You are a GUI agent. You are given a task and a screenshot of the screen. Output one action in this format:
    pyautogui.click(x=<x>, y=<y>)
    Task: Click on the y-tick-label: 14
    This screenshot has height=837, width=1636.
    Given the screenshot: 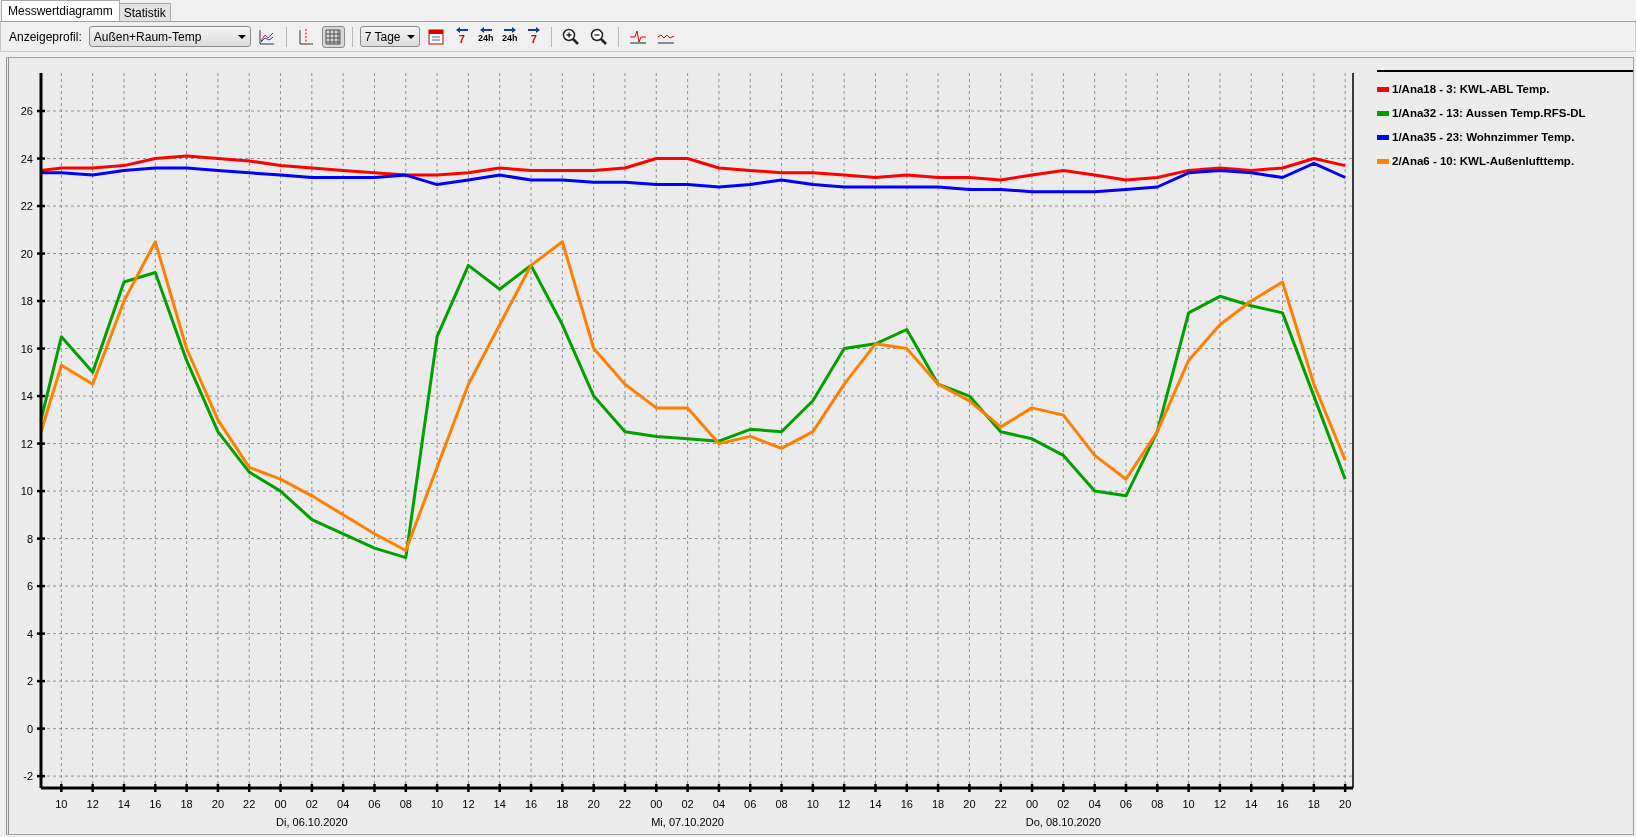 What is the action you would take?
    pyautogui.click(x=26, y=396)
    